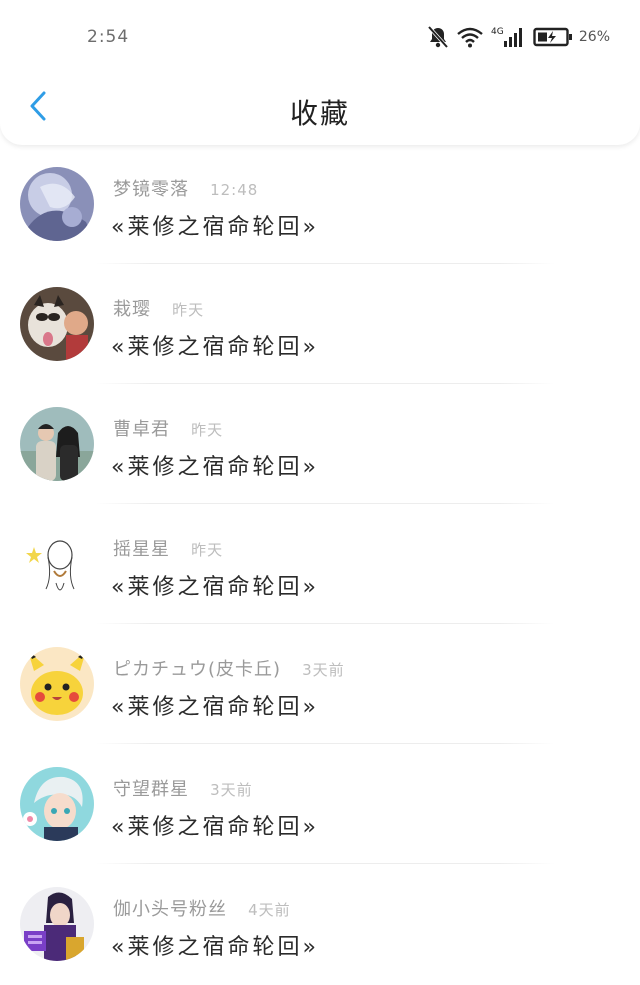 The height and width of the screenshot is (985, 640). Describe the element at coordinates (320, 805) in the screenshot. I see `list-item: 守望群星 3天前 «莱修之宿命轮回»` at that location.